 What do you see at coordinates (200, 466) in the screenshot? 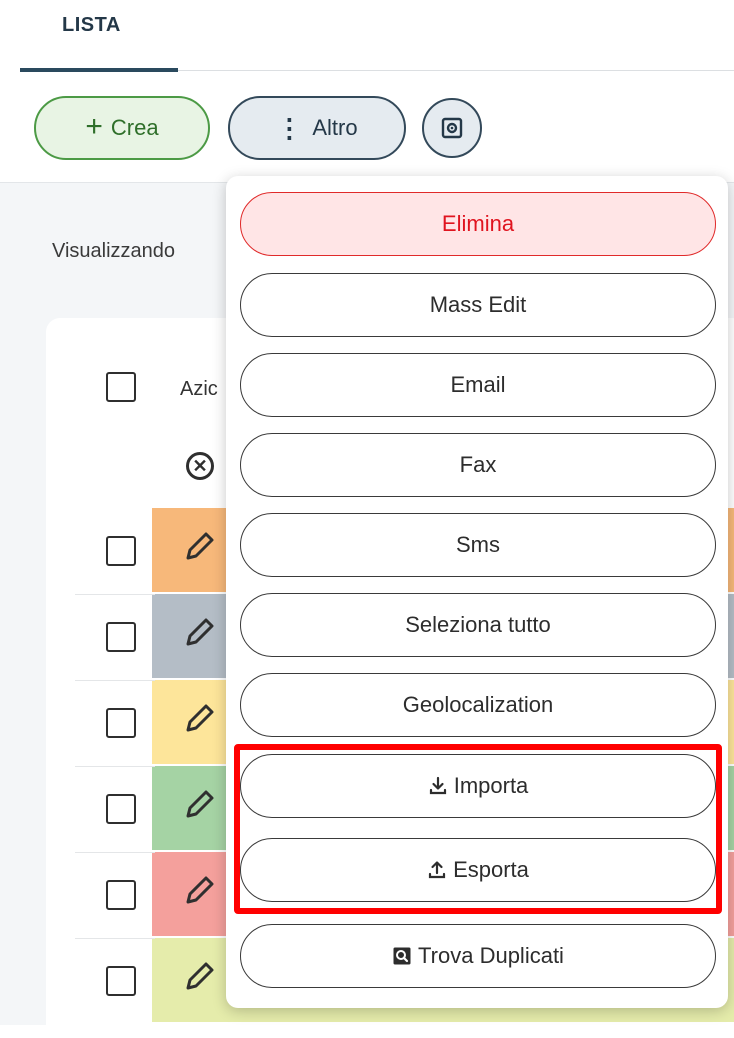
I see `clear-filter-icon: ✕` at bounding box center [200, 466].